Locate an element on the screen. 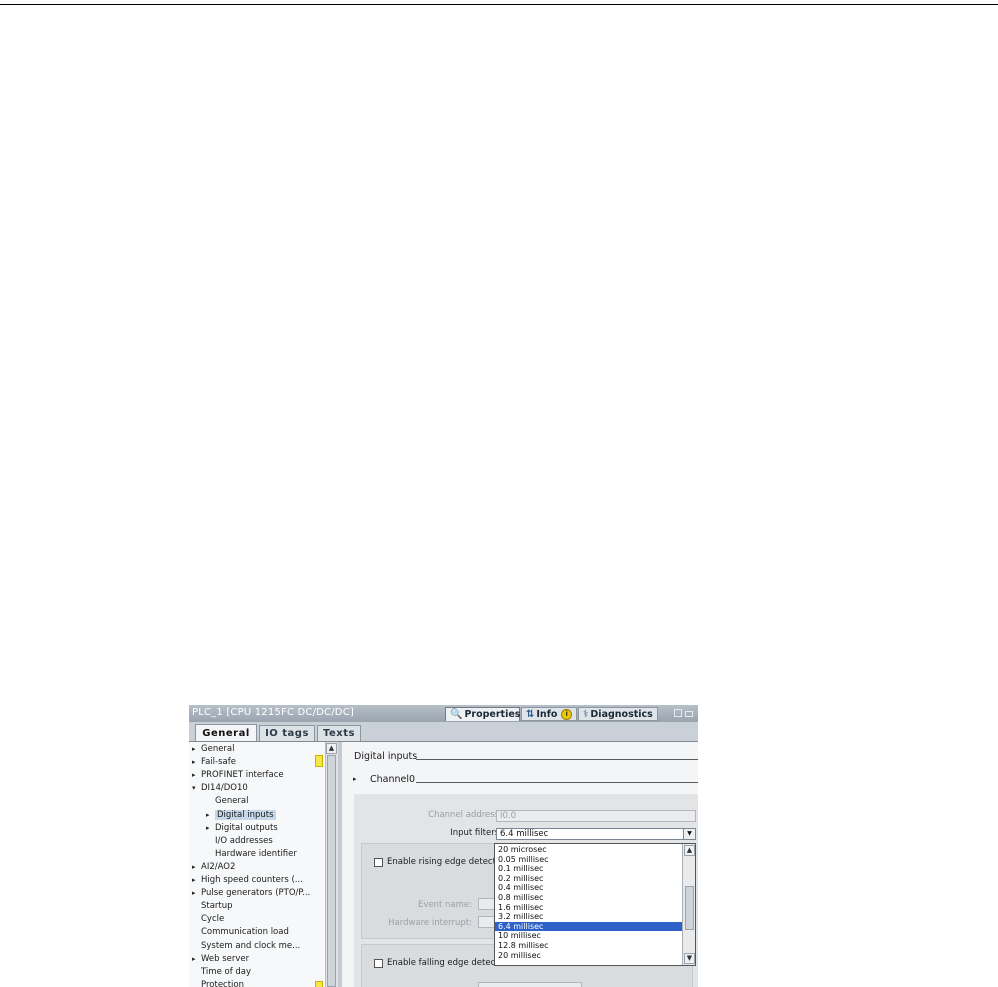 This screenshot has height=987, width=998. sidebar-item: General is located at coordinates (232, 801).